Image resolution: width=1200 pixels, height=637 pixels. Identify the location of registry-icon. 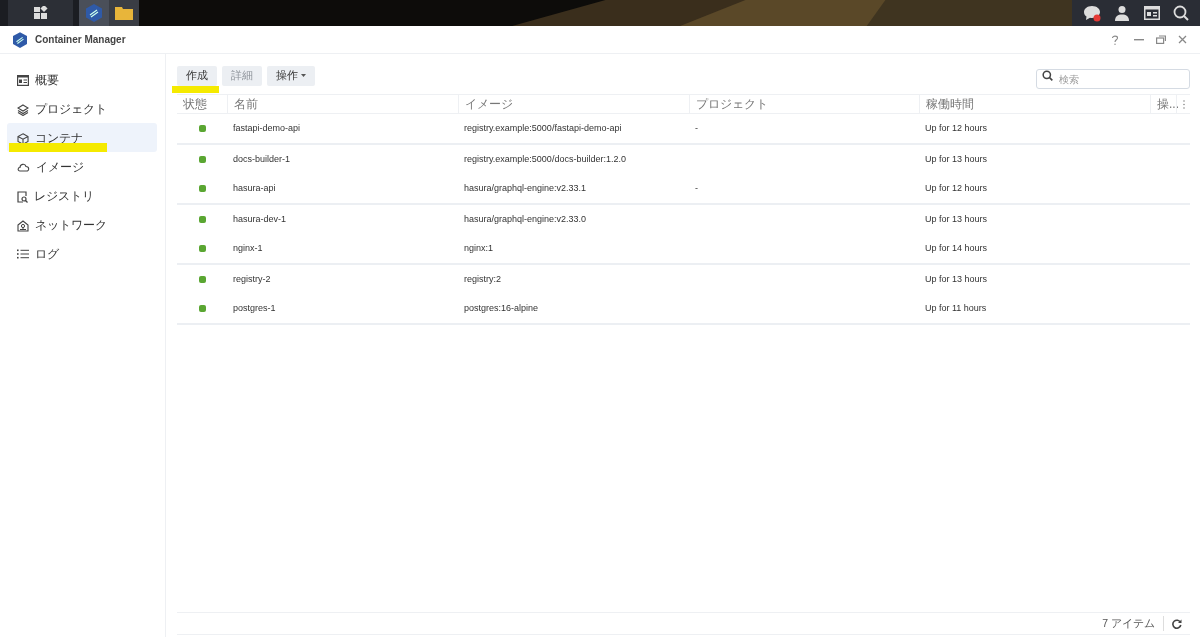
(22, 197).